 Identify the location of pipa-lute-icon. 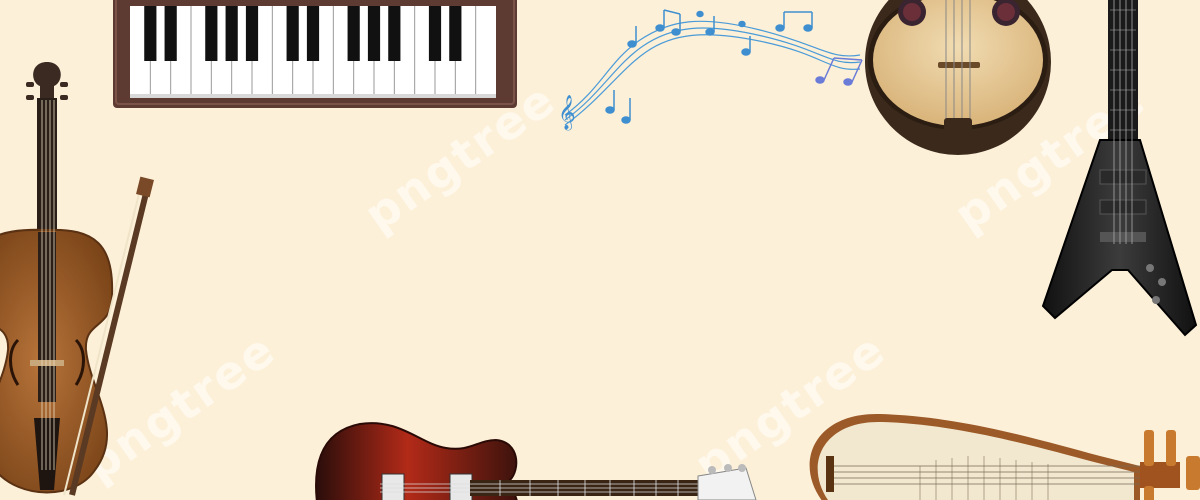
(1004, 456).